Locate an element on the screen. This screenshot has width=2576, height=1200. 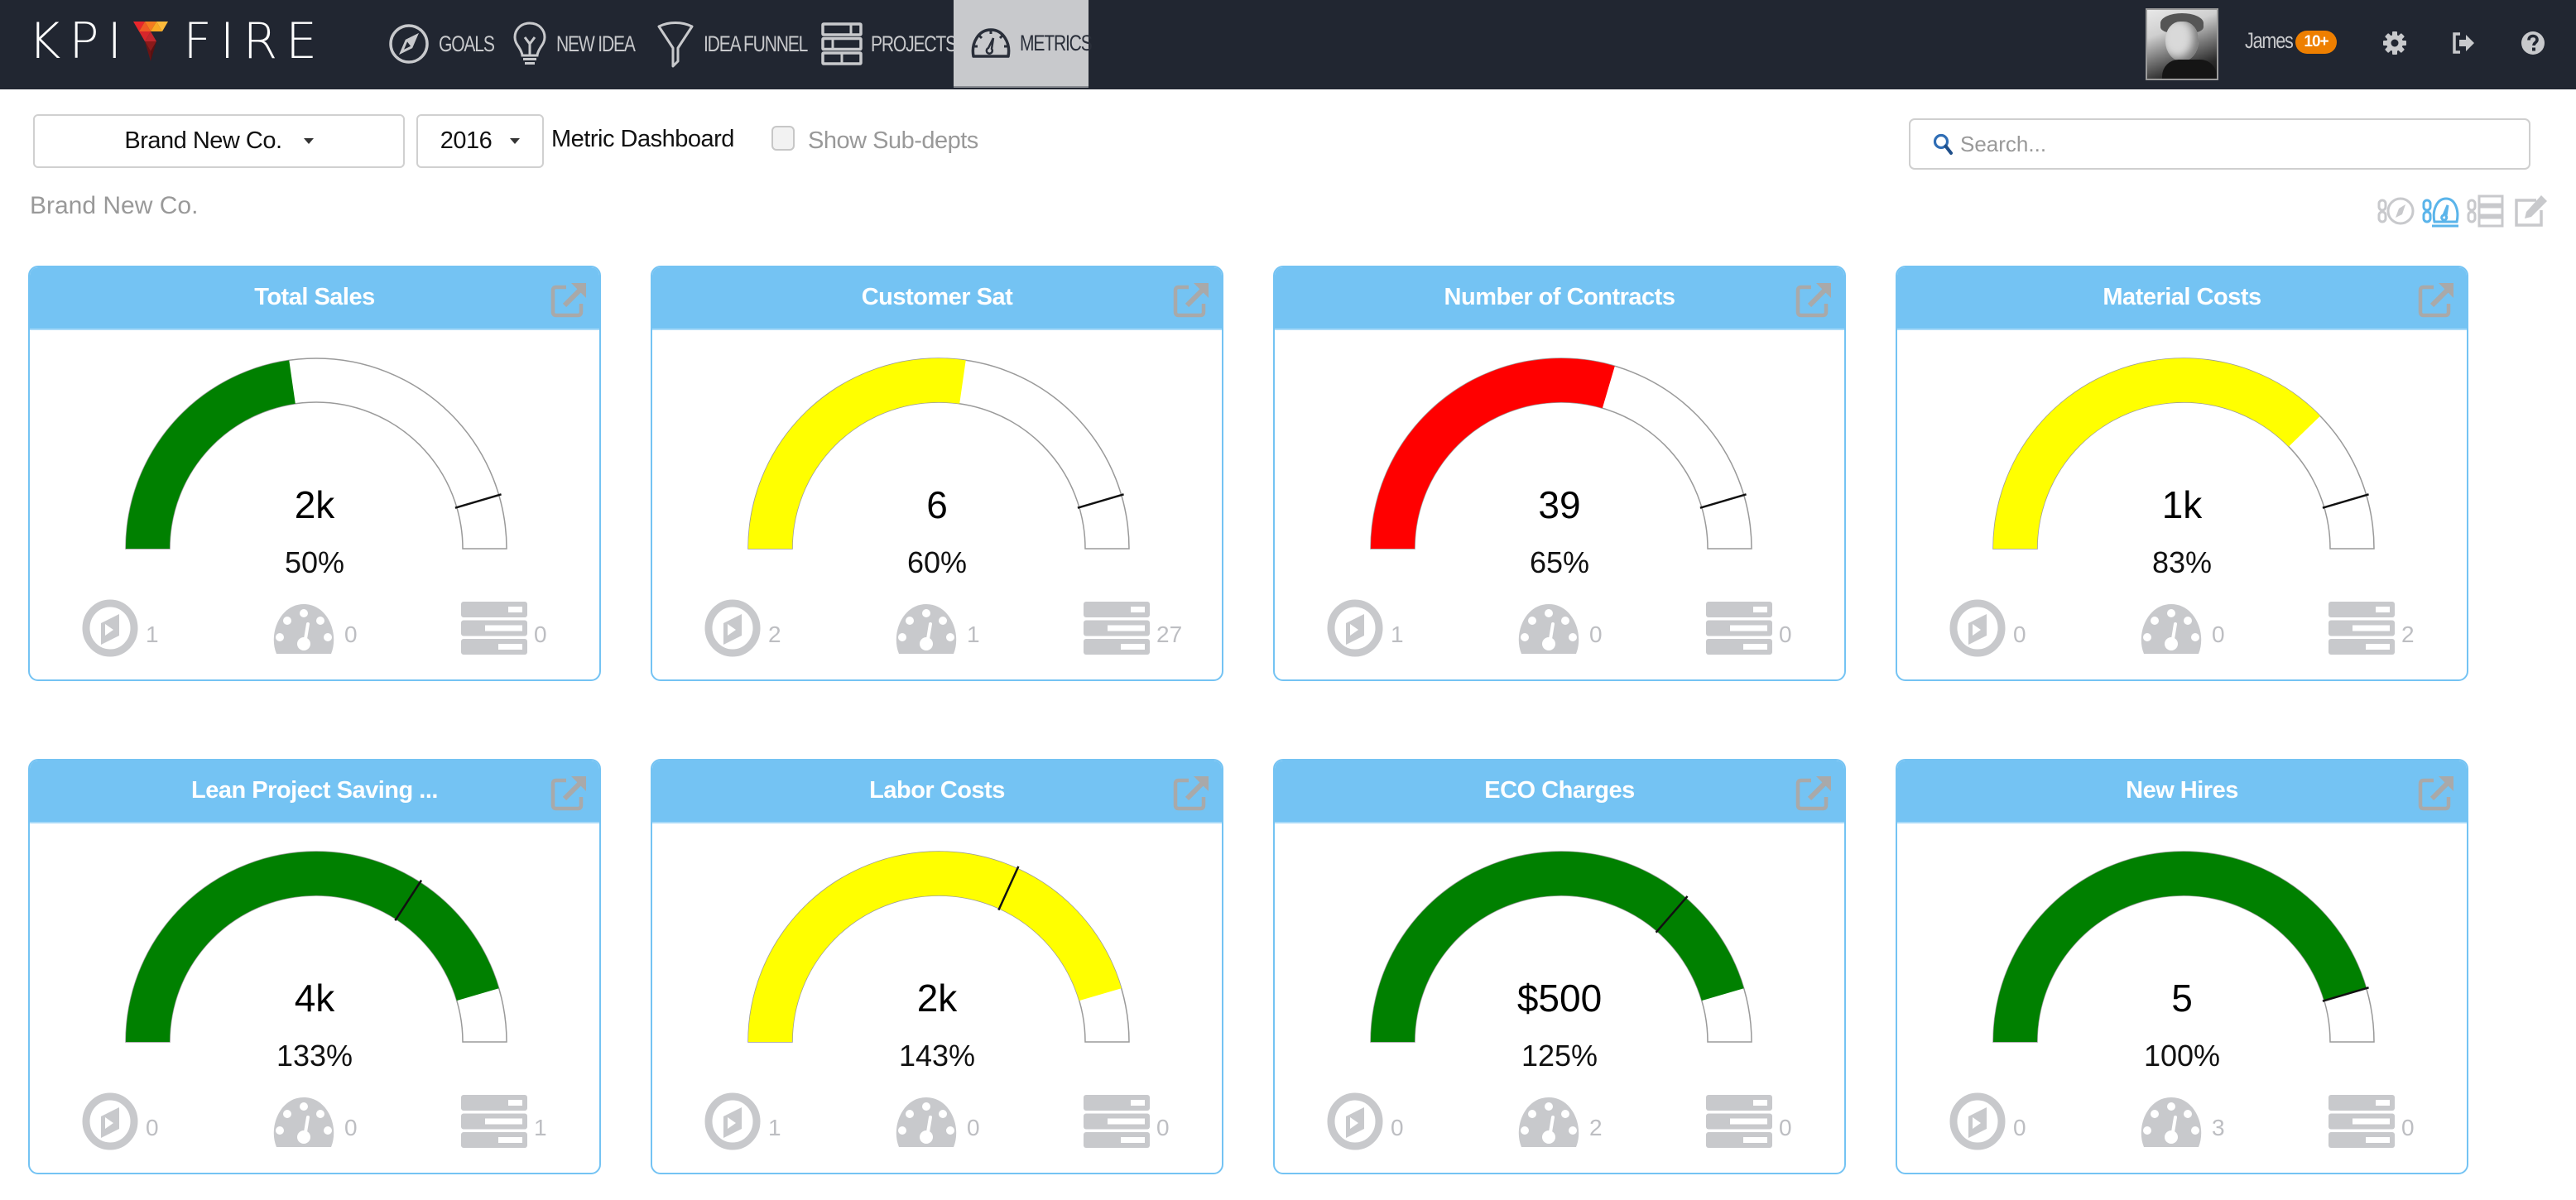
linked-metrics-count: 1 is located at coordinates (936, 628).